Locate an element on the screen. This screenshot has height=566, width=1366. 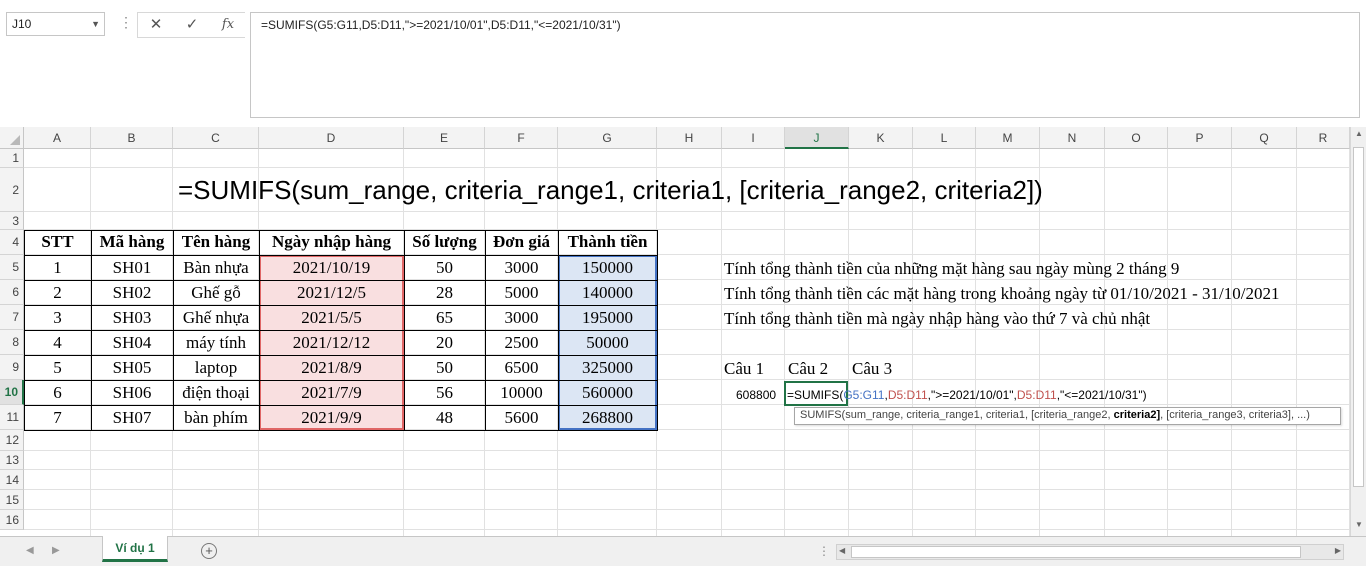
table-cell: 560000 is located at coordinates (607, 393).